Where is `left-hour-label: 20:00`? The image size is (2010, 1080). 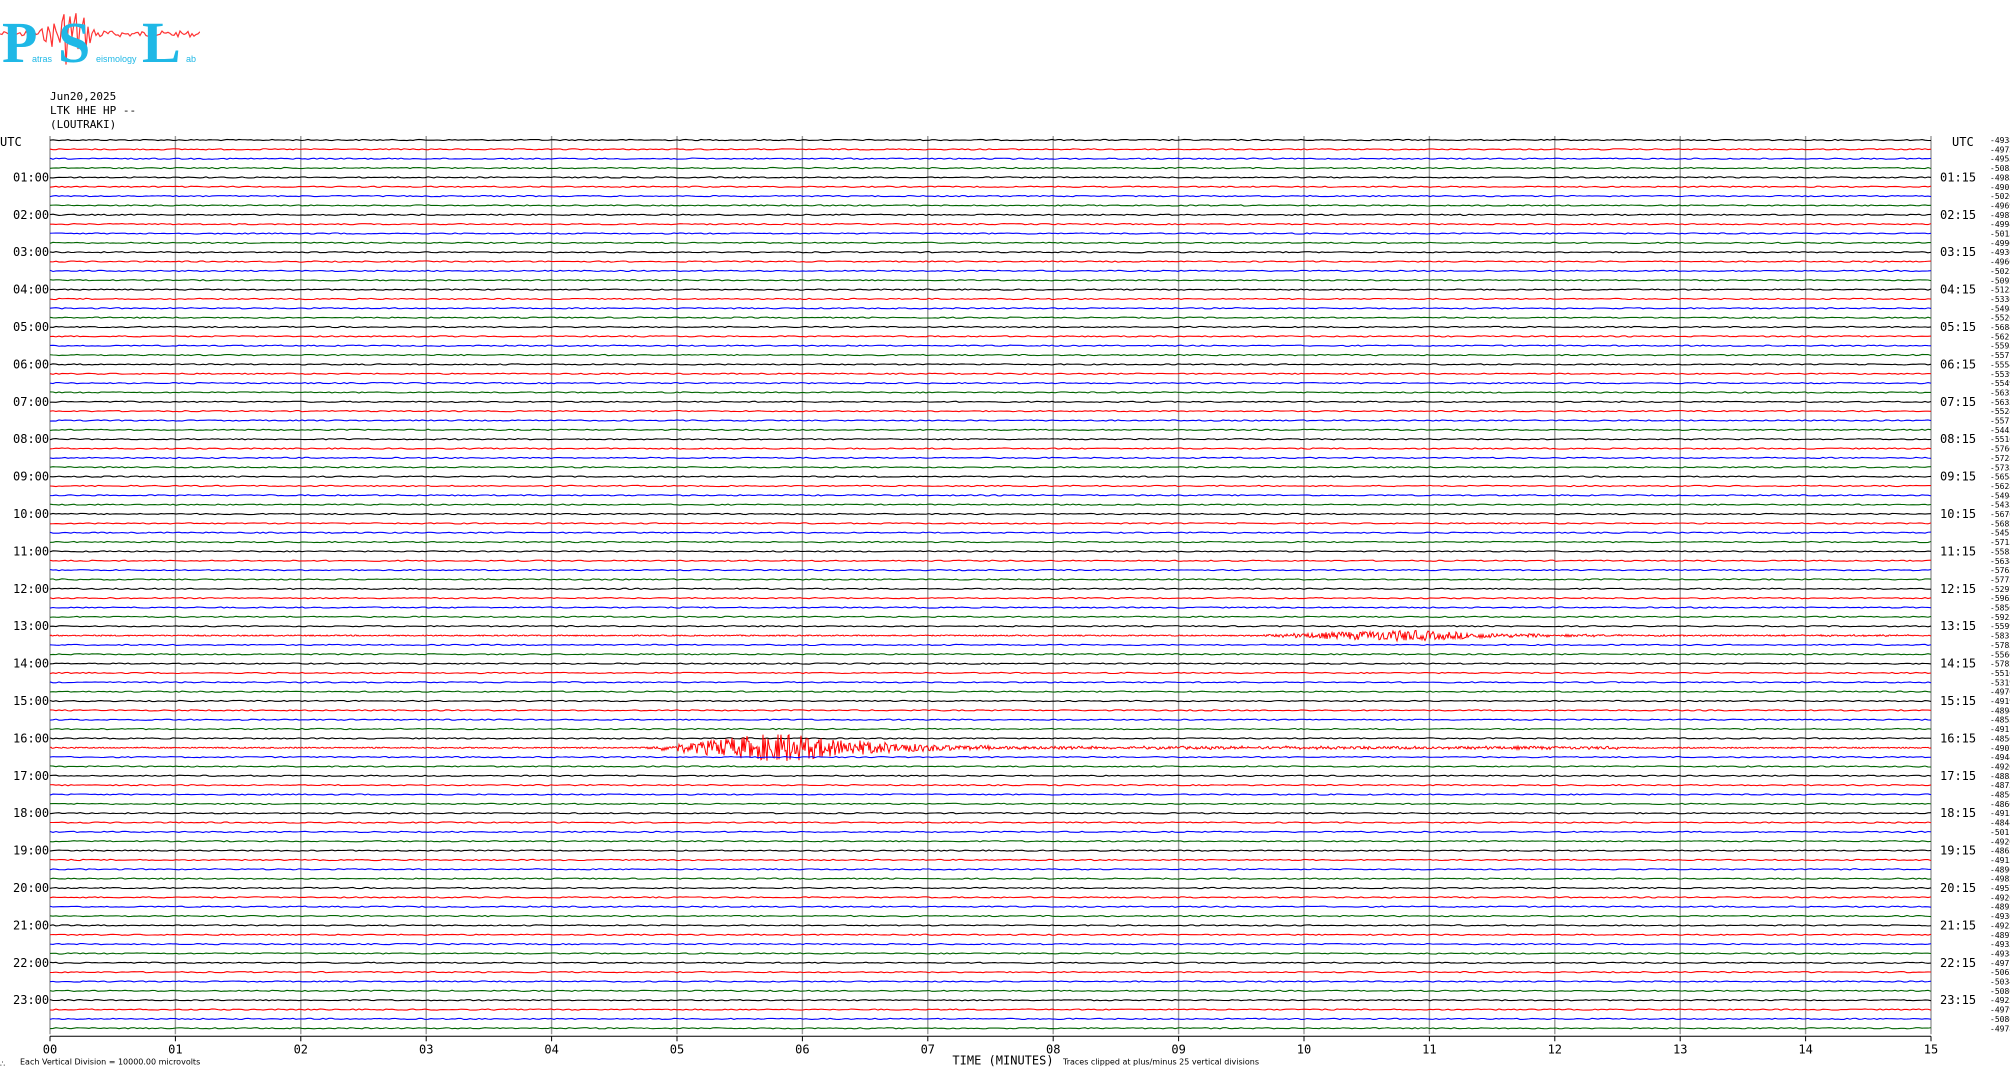
left-hour-label: 20:00 is located at coordinates (31, 888).